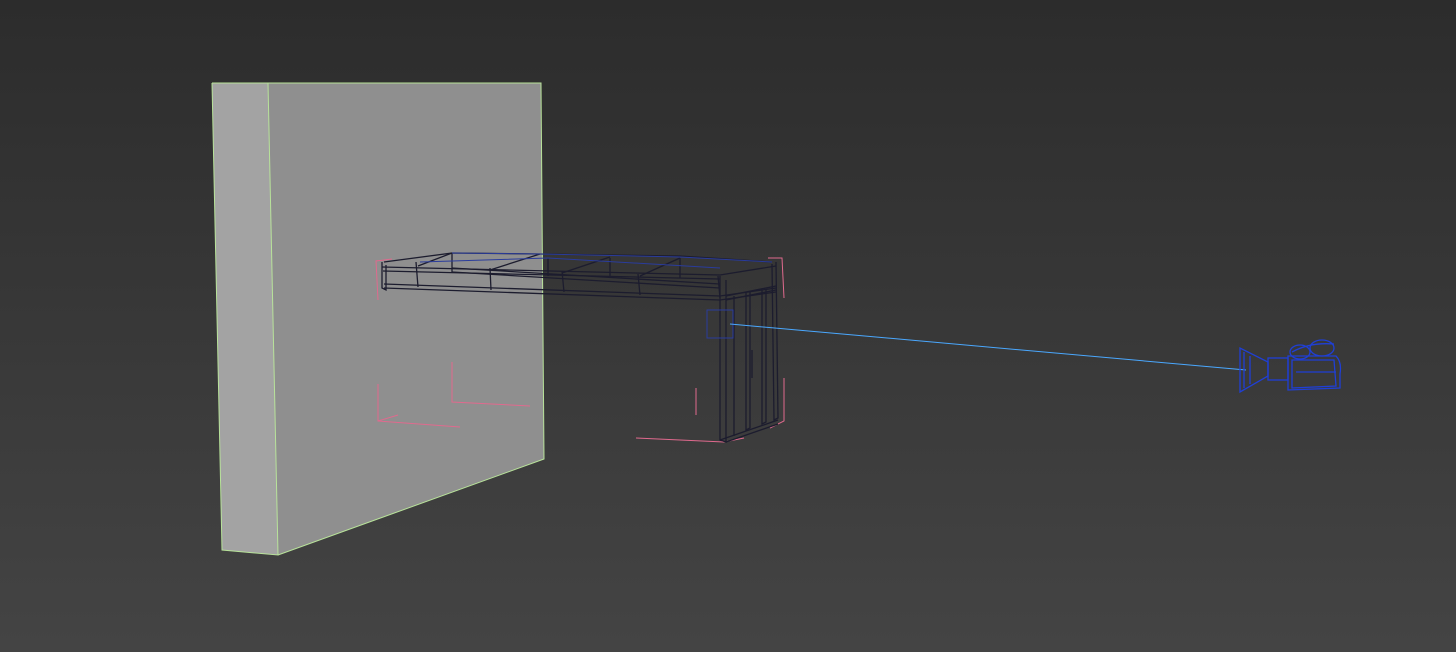 This screenshot has width=1456, height=652. What do you see at coordinates (988, 347) in the screenshot?
I see `camera-target-line` at bounding box center [988, 347].